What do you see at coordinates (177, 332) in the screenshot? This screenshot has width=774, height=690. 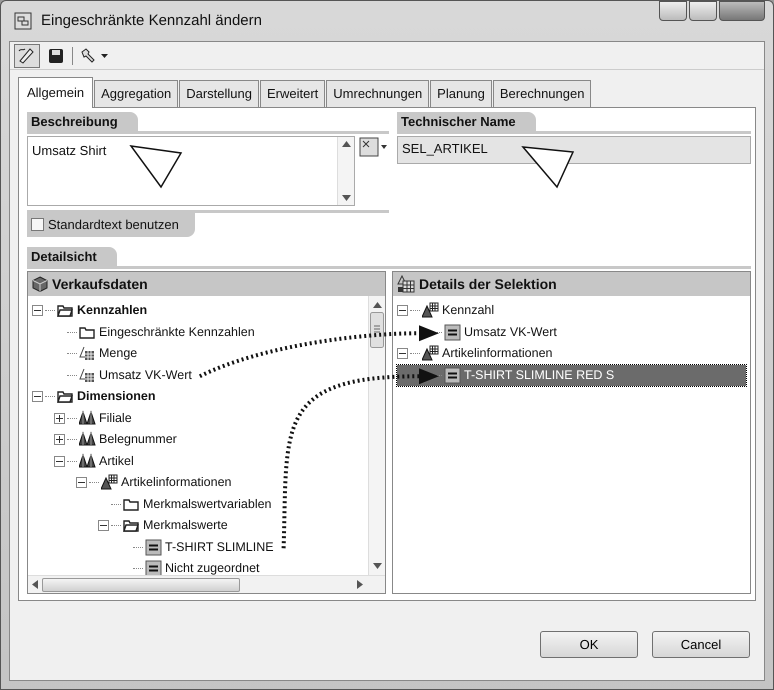 I see `tree-item: Eingeschränkte Kennzahlen` at bounding box center [177, 332].